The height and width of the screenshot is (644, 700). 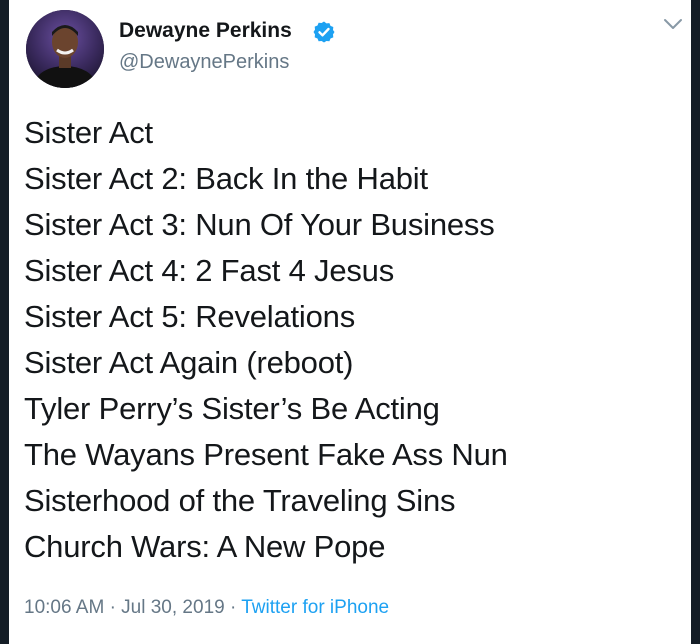 I want to click on tweet-source-link: Twitter for iPhone, so click(x=315, y=607).